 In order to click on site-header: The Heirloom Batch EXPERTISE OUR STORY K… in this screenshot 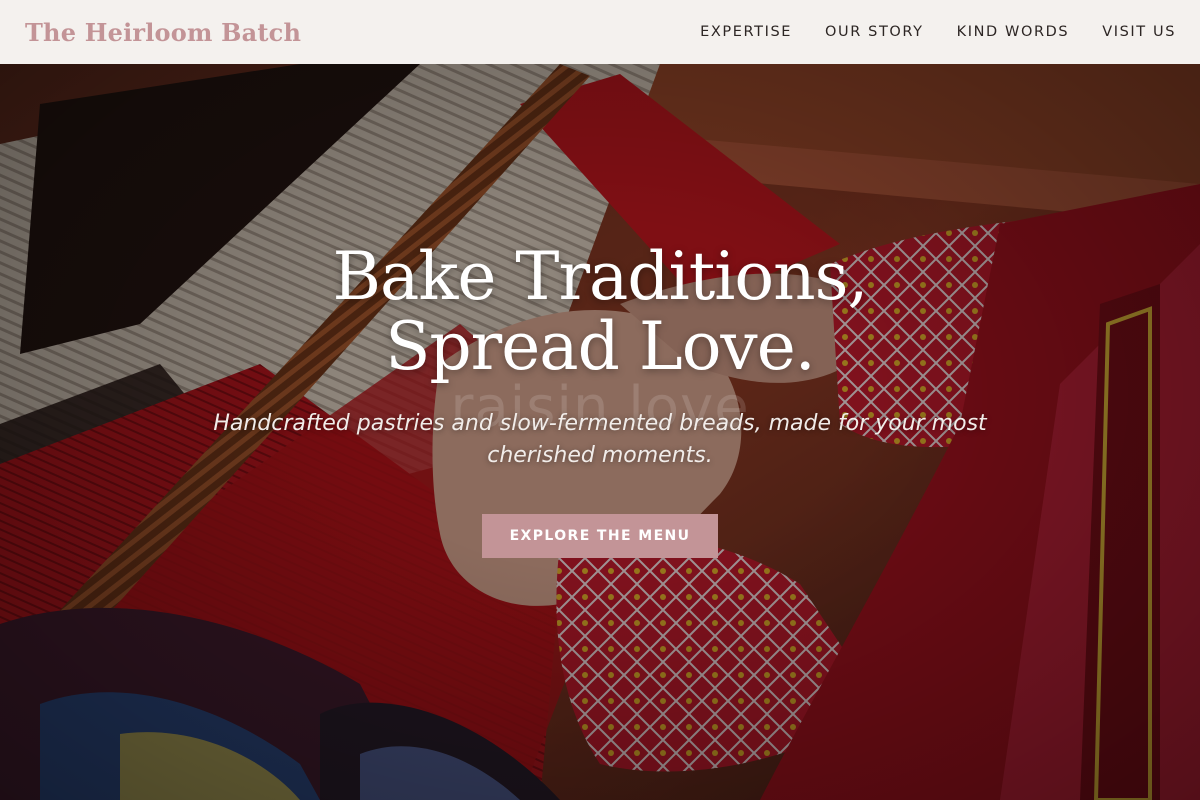, I will do `click(600, 32)`.